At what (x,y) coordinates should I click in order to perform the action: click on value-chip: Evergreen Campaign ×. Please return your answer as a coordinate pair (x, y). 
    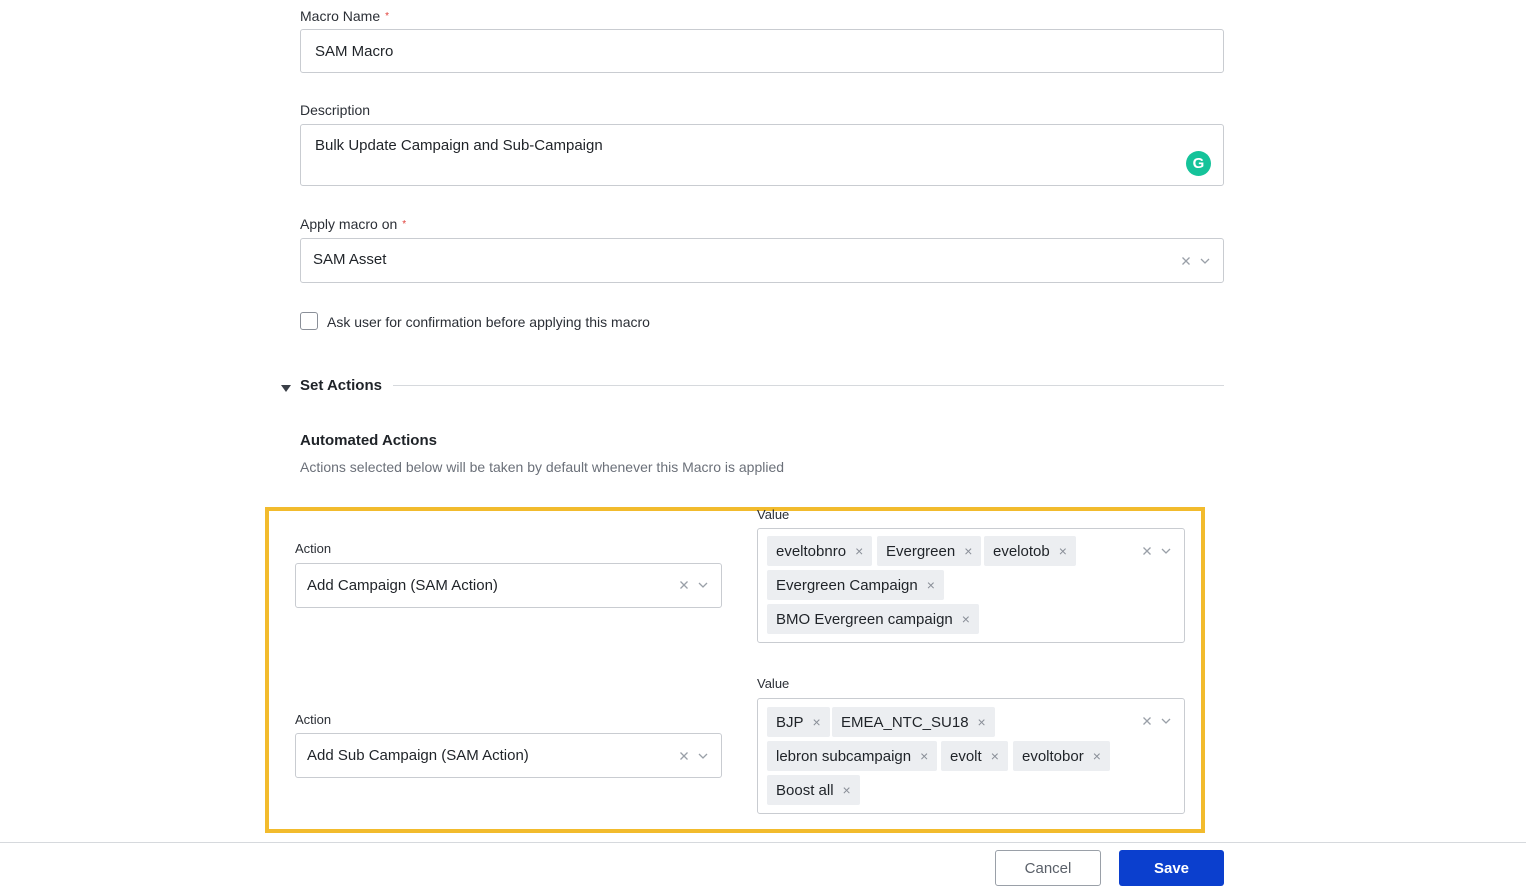
    Looking at the image, I should click on (855, 585).